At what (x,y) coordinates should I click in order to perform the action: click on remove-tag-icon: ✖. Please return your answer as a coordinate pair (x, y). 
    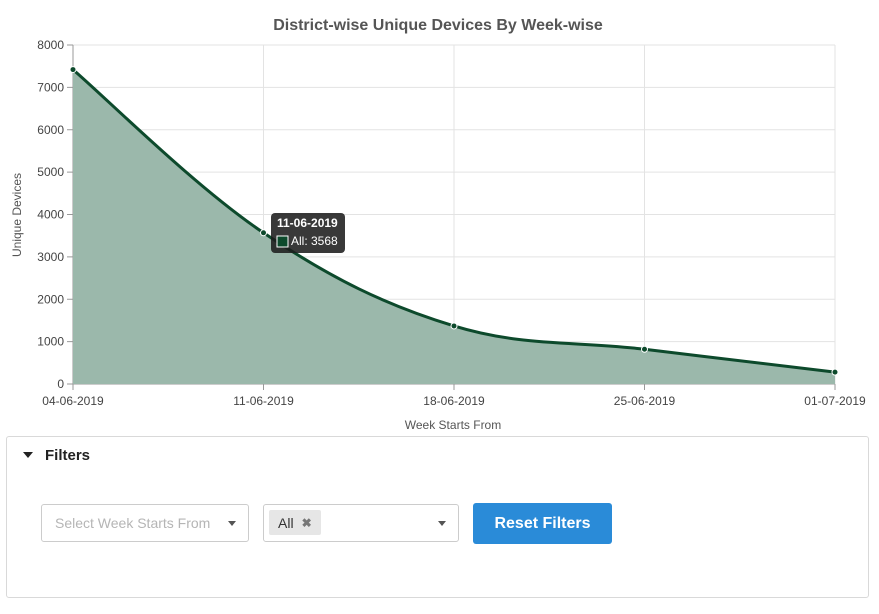
    Looking at the image, I should click on (307, 523).